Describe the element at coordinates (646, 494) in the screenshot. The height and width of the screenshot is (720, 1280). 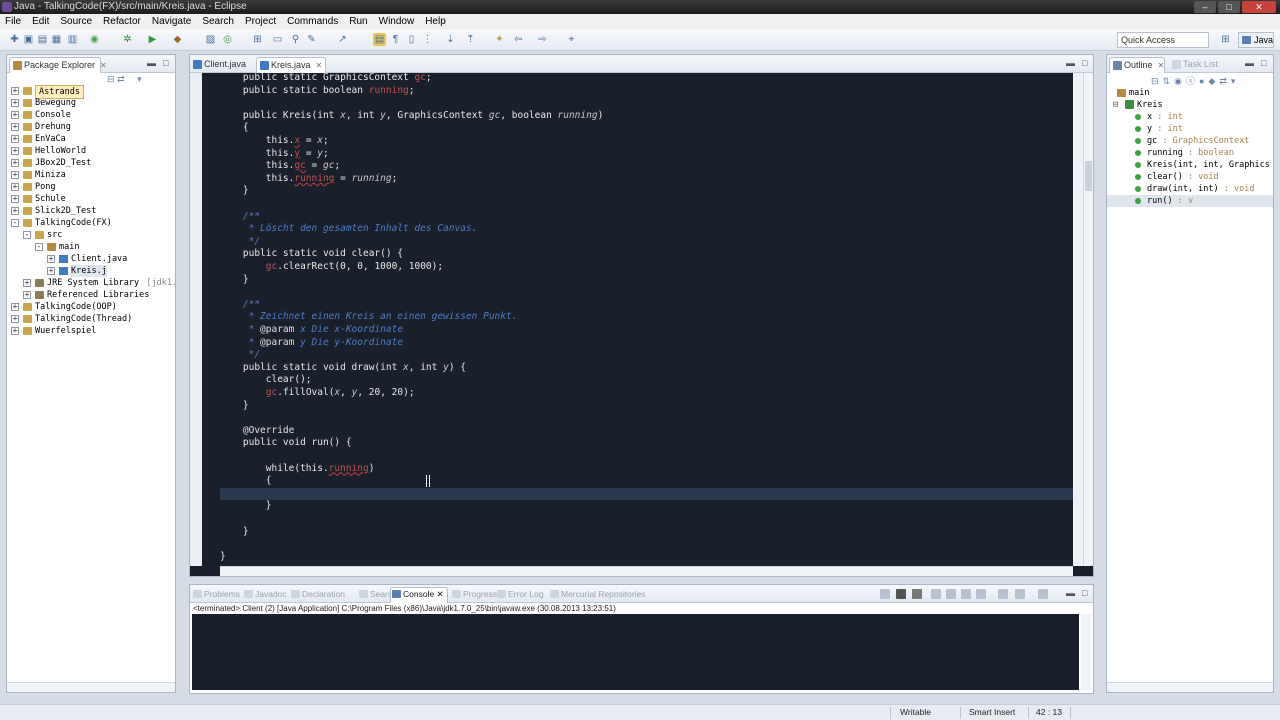
I see `code-line: 42` at that location.